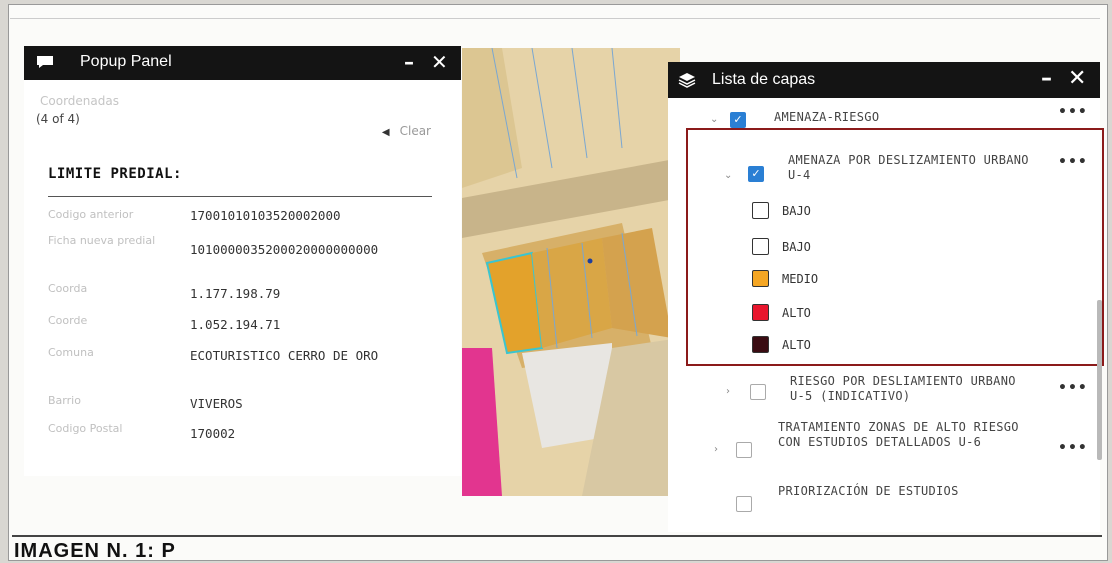  Describe the element at coordinates (213, 433) in the screenshot. I see `attribute-value: 170002` at that location.